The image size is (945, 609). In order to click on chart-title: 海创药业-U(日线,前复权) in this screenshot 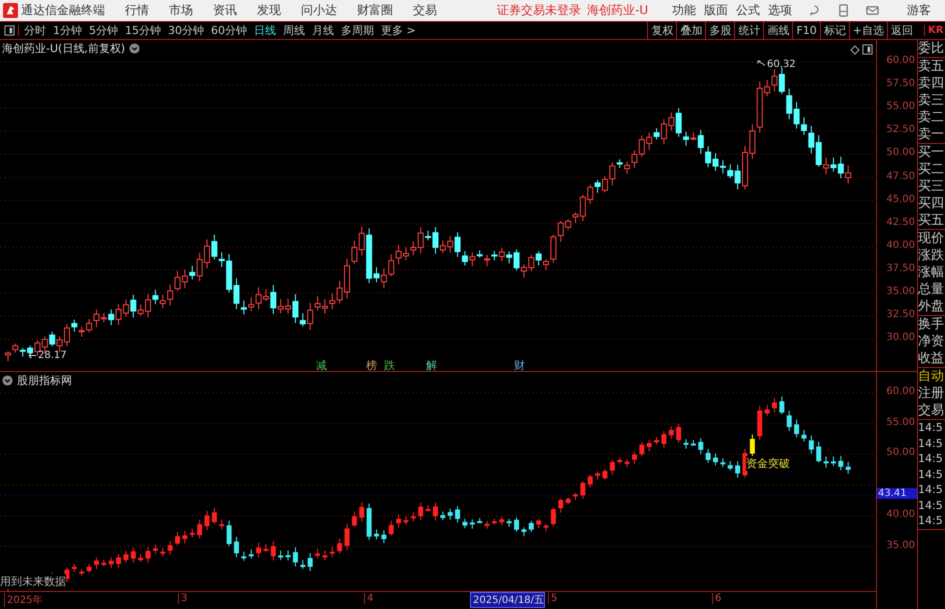, I will do `click(64, 48)`.